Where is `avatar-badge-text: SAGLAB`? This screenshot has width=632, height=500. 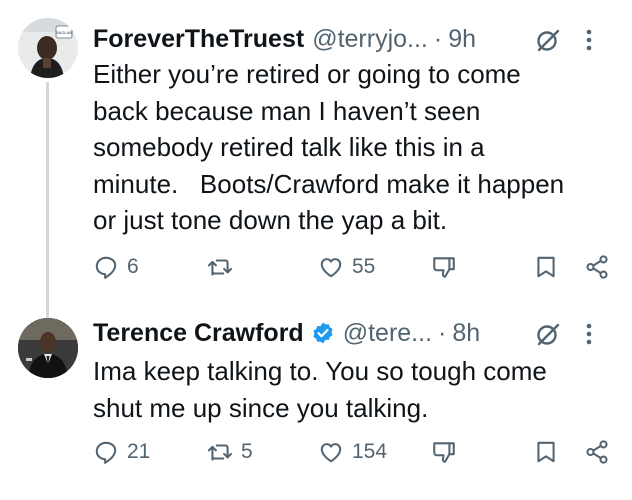
avatar-badge-text: SAGLAB is located at coordinates (64, 32).